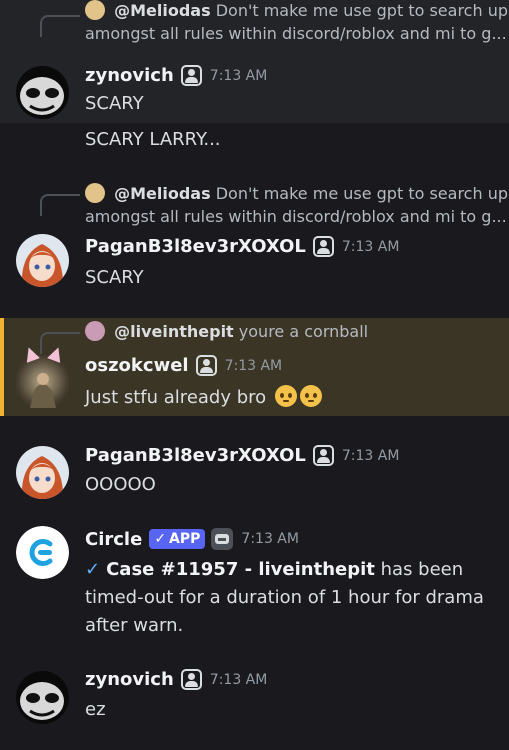 This screenshot has width=509, height=750. What do you see at coordinates (240, 569) in the screenshot?
I see `case-title: Case #11957 - liveinthepit` at bounding box center [240, 569].